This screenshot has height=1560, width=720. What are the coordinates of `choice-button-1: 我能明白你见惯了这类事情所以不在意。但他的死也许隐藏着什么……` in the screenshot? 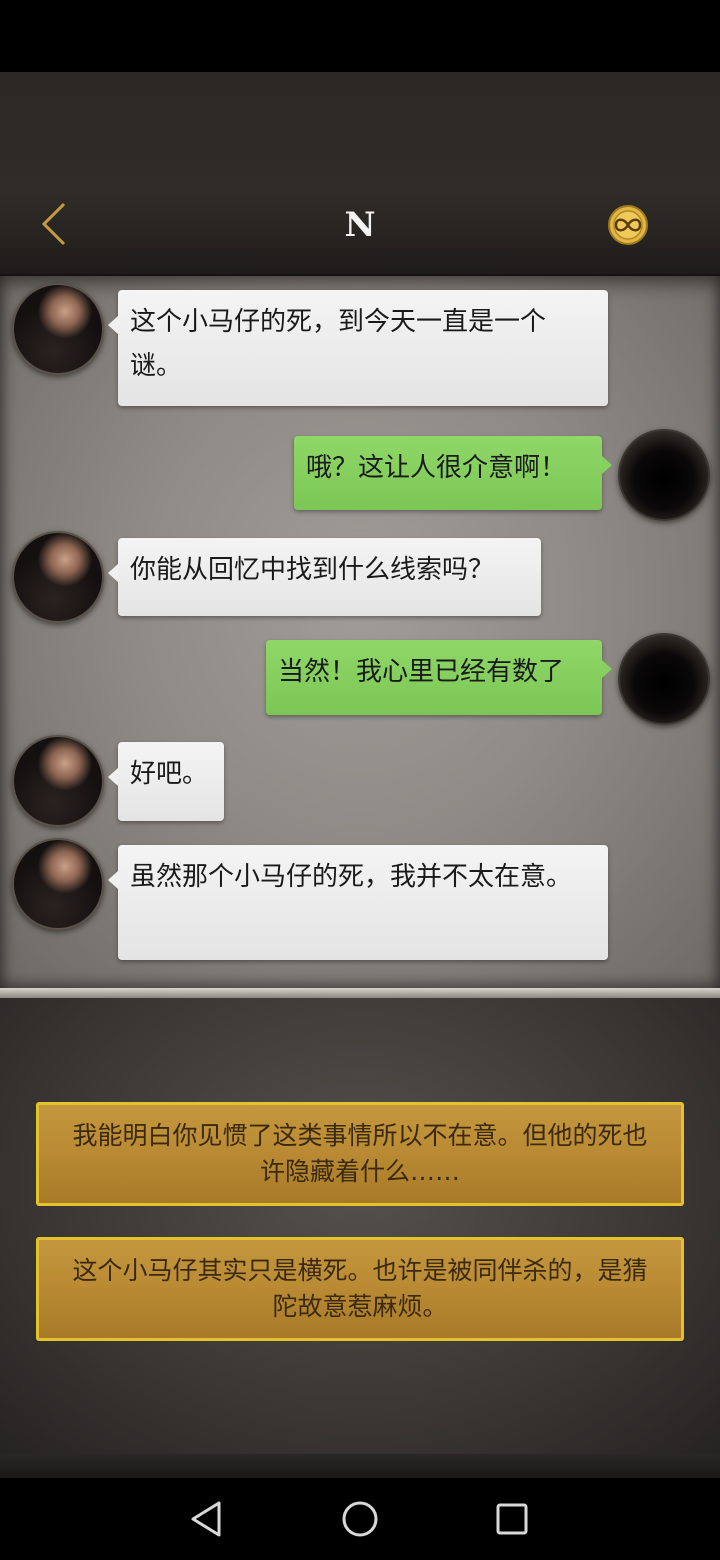 It's located at (360, 1154).